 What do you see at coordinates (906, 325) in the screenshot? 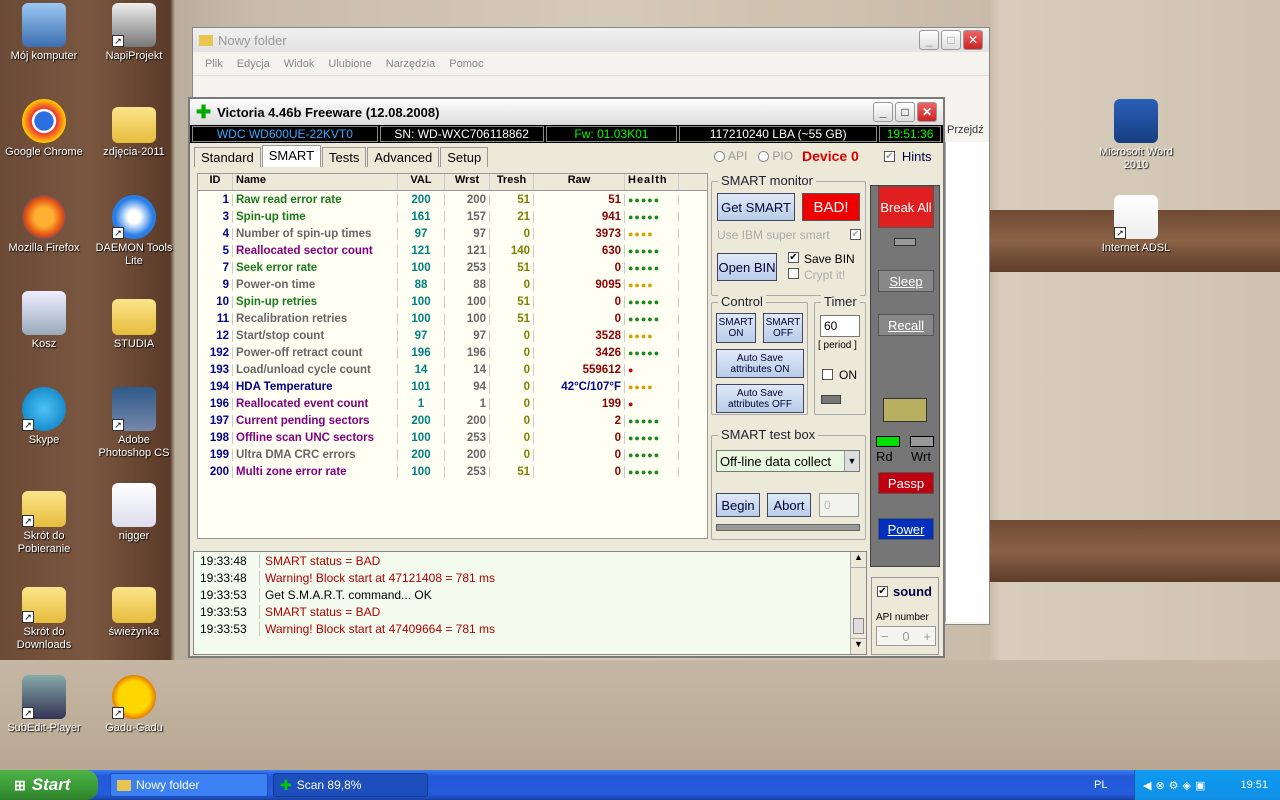
I see `recall-button: Recall` at bounding box center [906, 325].